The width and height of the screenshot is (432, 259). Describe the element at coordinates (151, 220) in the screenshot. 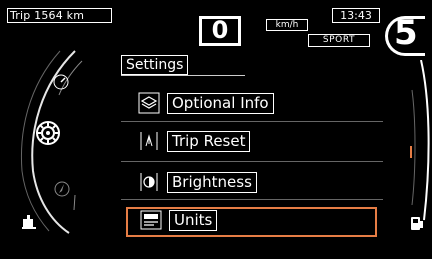

I see `units-icon` at that location.